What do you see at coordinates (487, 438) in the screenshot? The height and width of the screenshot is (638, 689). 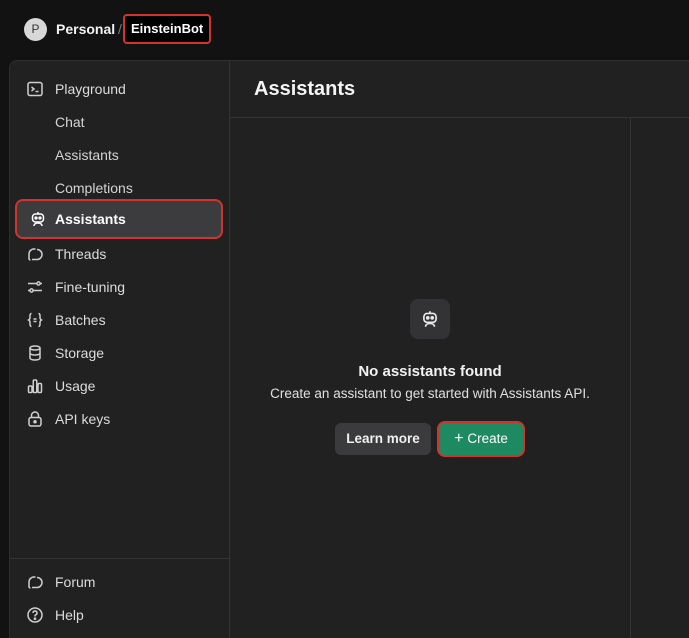 I see `create-button-label: Create` at bounding box center [487, 438].